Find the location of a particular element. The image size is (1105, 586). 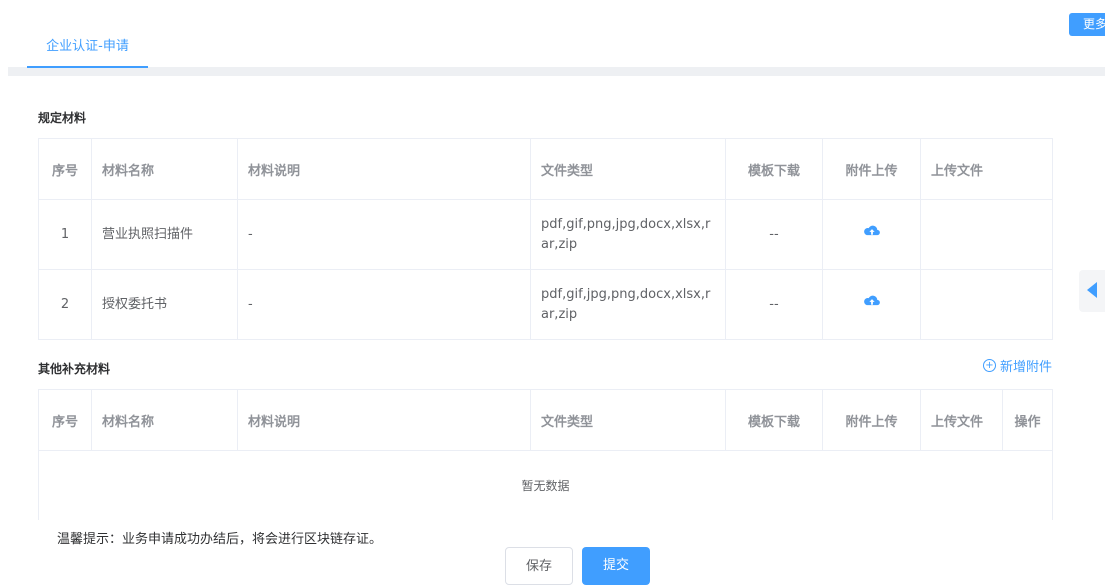

submit-button: 提交 is located at coordinates (616, 566).